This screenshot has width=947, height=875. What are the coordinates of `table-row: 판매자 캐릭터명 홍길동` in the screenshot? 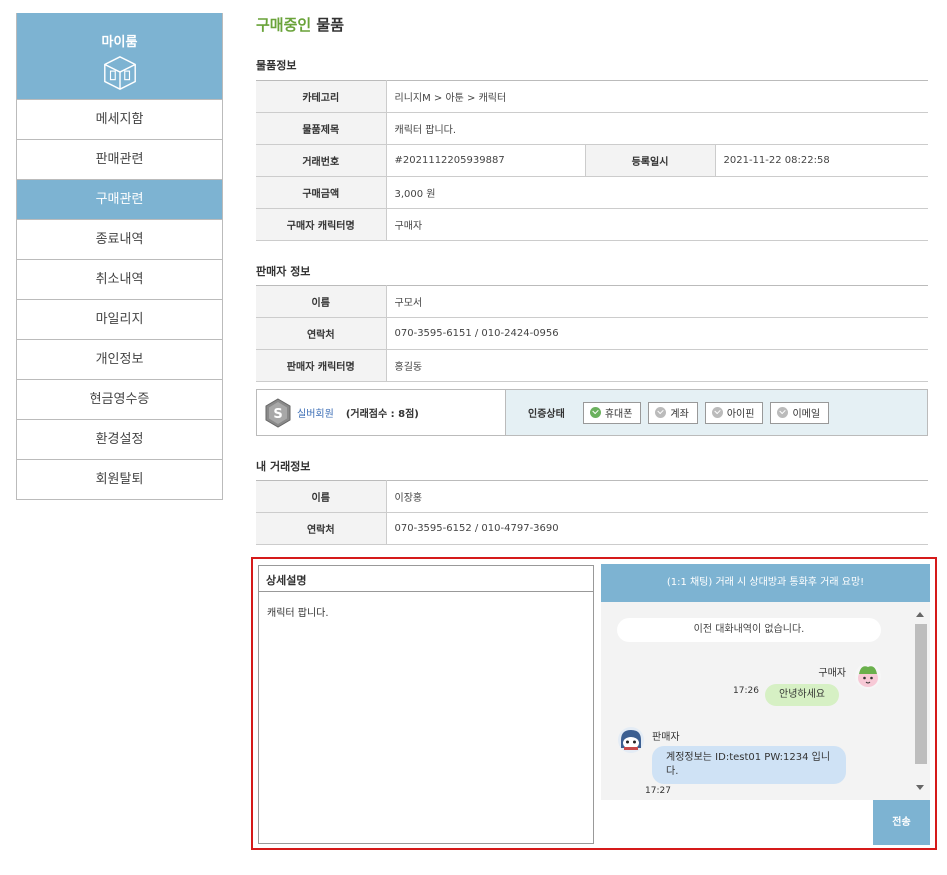 It's located at (592, 365).